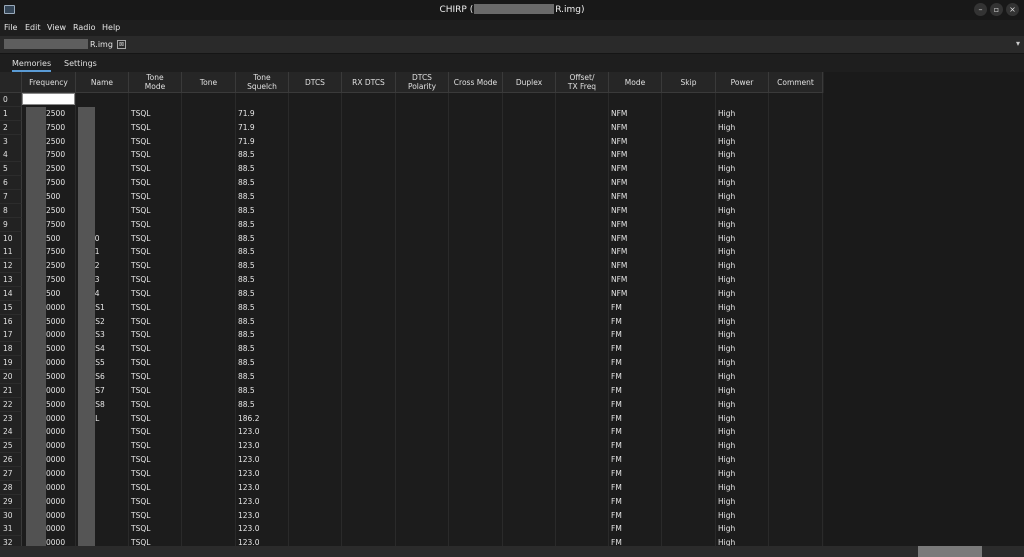  Describe the element at coordinates (11, 488) in the screenshot. I see `row-number: 28` at that location.